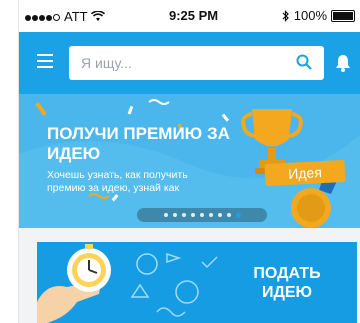 This screenshot has width=360, height=323. Describe the element at coordinates (43, 16) in the screenshot. I see `signal-dots-icon` at that location.